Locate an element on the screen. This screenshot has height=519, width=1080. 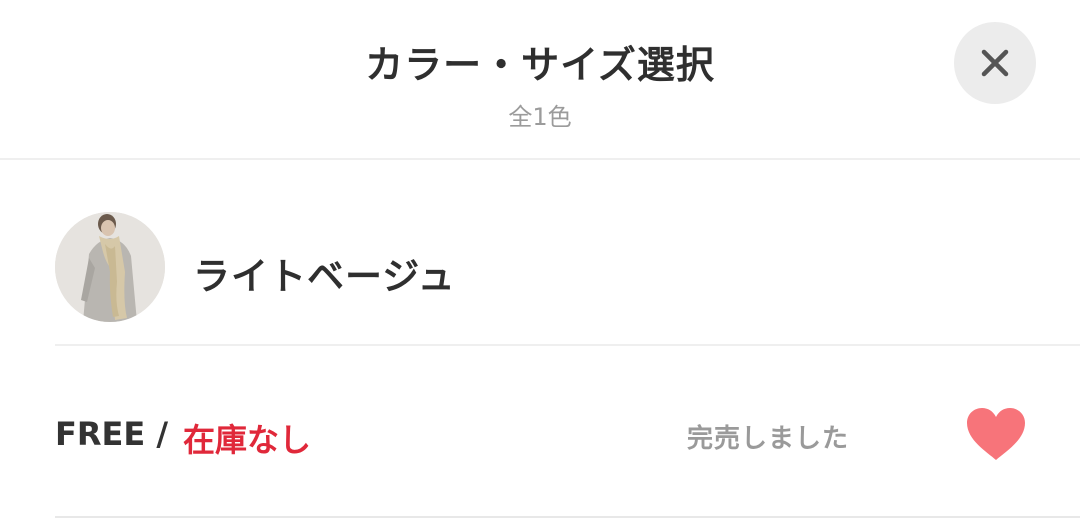
bottom-divider is located at coordinates (567, 517).